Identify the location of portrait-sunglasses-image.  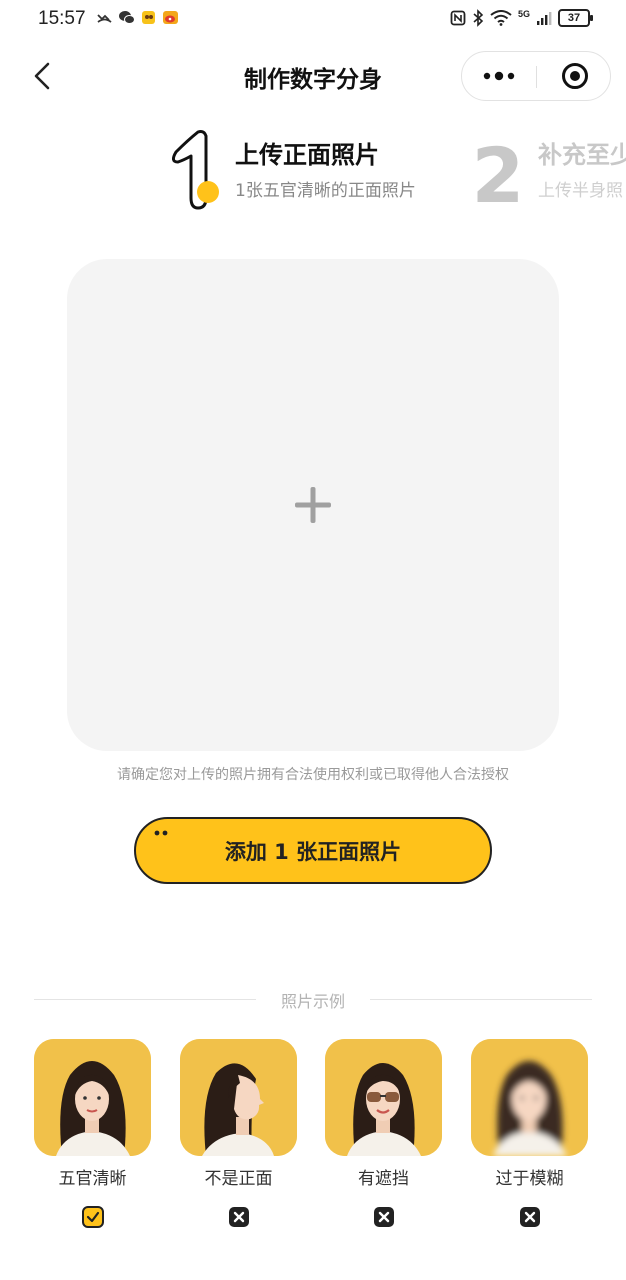
(383, 1097).